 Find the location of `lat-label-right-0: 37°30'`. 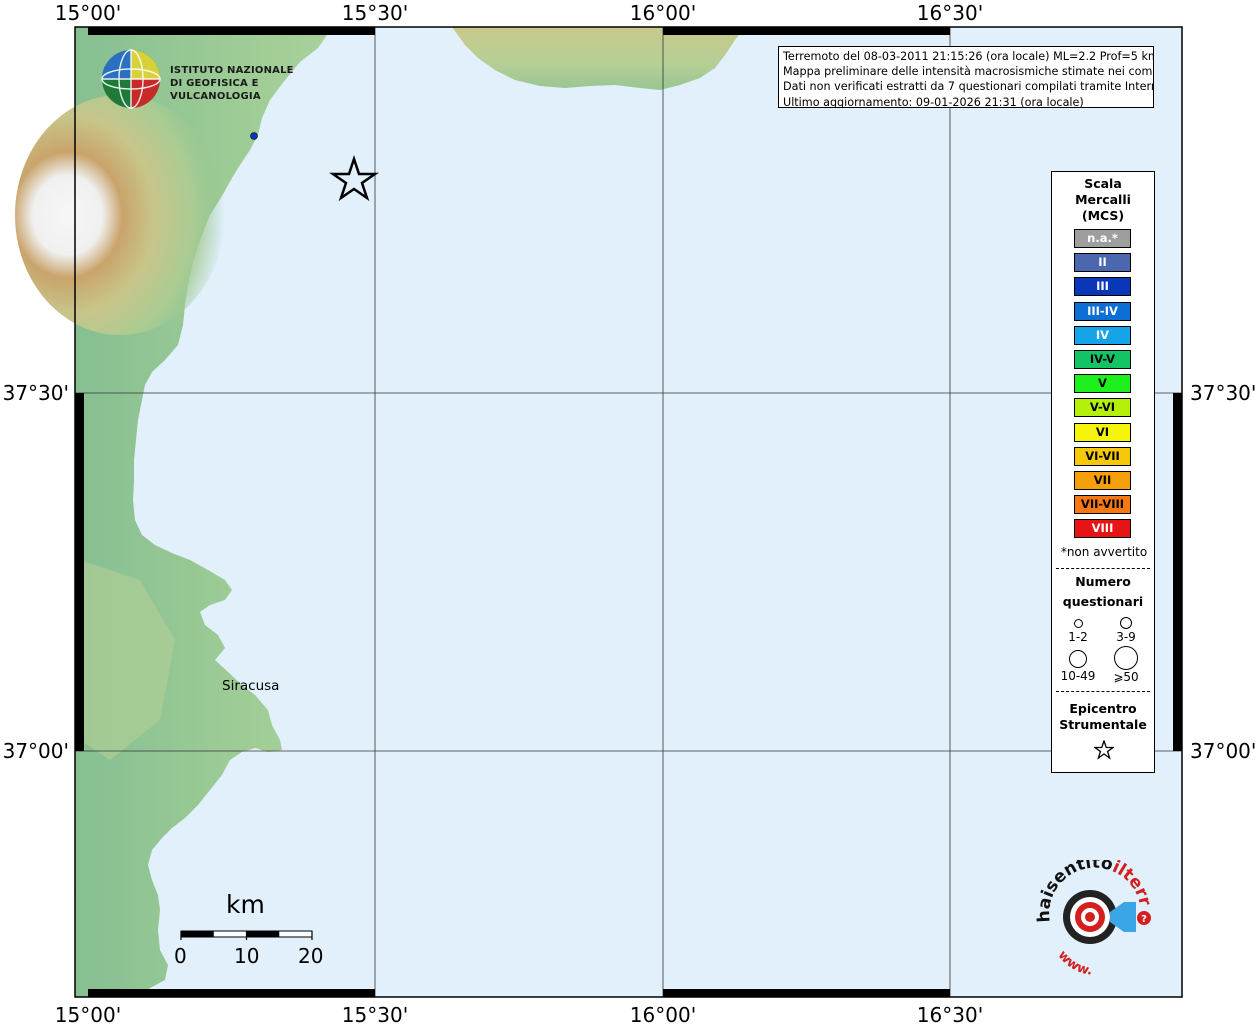

lat-label-right-0: 37°30' is located at coordinates (1222, 393).